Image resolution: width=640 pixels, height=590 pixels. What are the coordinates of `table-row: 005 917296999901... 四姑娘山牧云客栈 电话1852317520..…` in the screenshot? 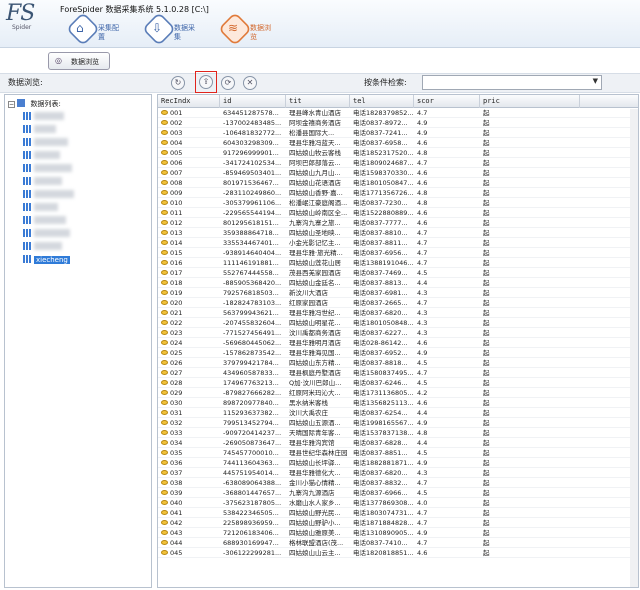 It's located at (398, 153).